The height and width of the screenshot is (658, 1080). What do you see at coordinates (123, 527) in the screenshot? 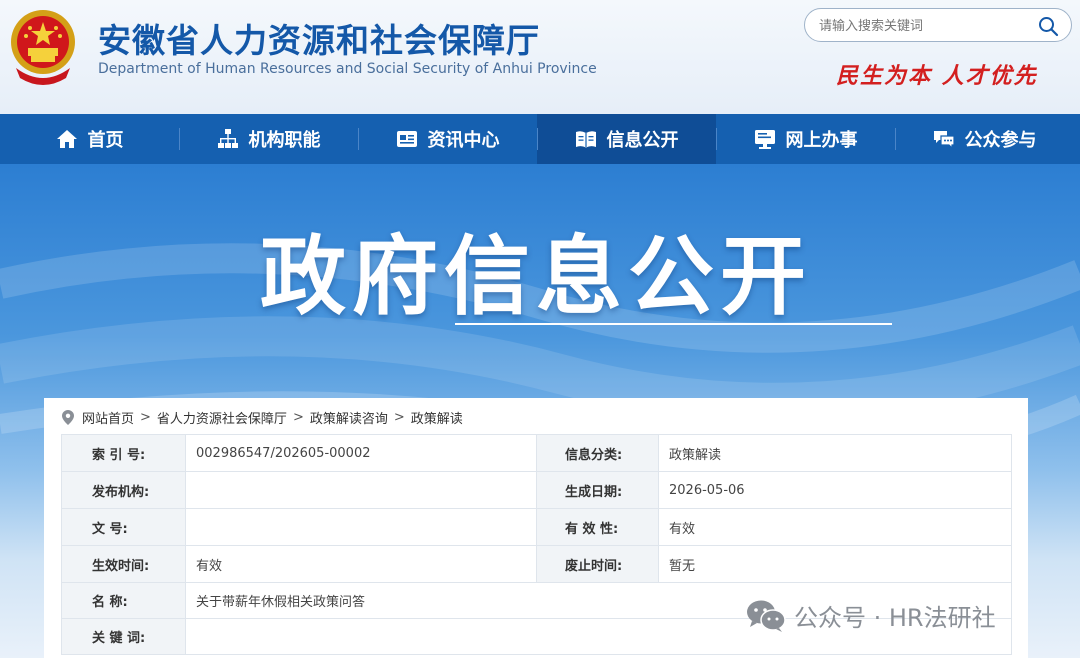
I see `document-number-label: 文 号:` at bounding box center [123, 527].